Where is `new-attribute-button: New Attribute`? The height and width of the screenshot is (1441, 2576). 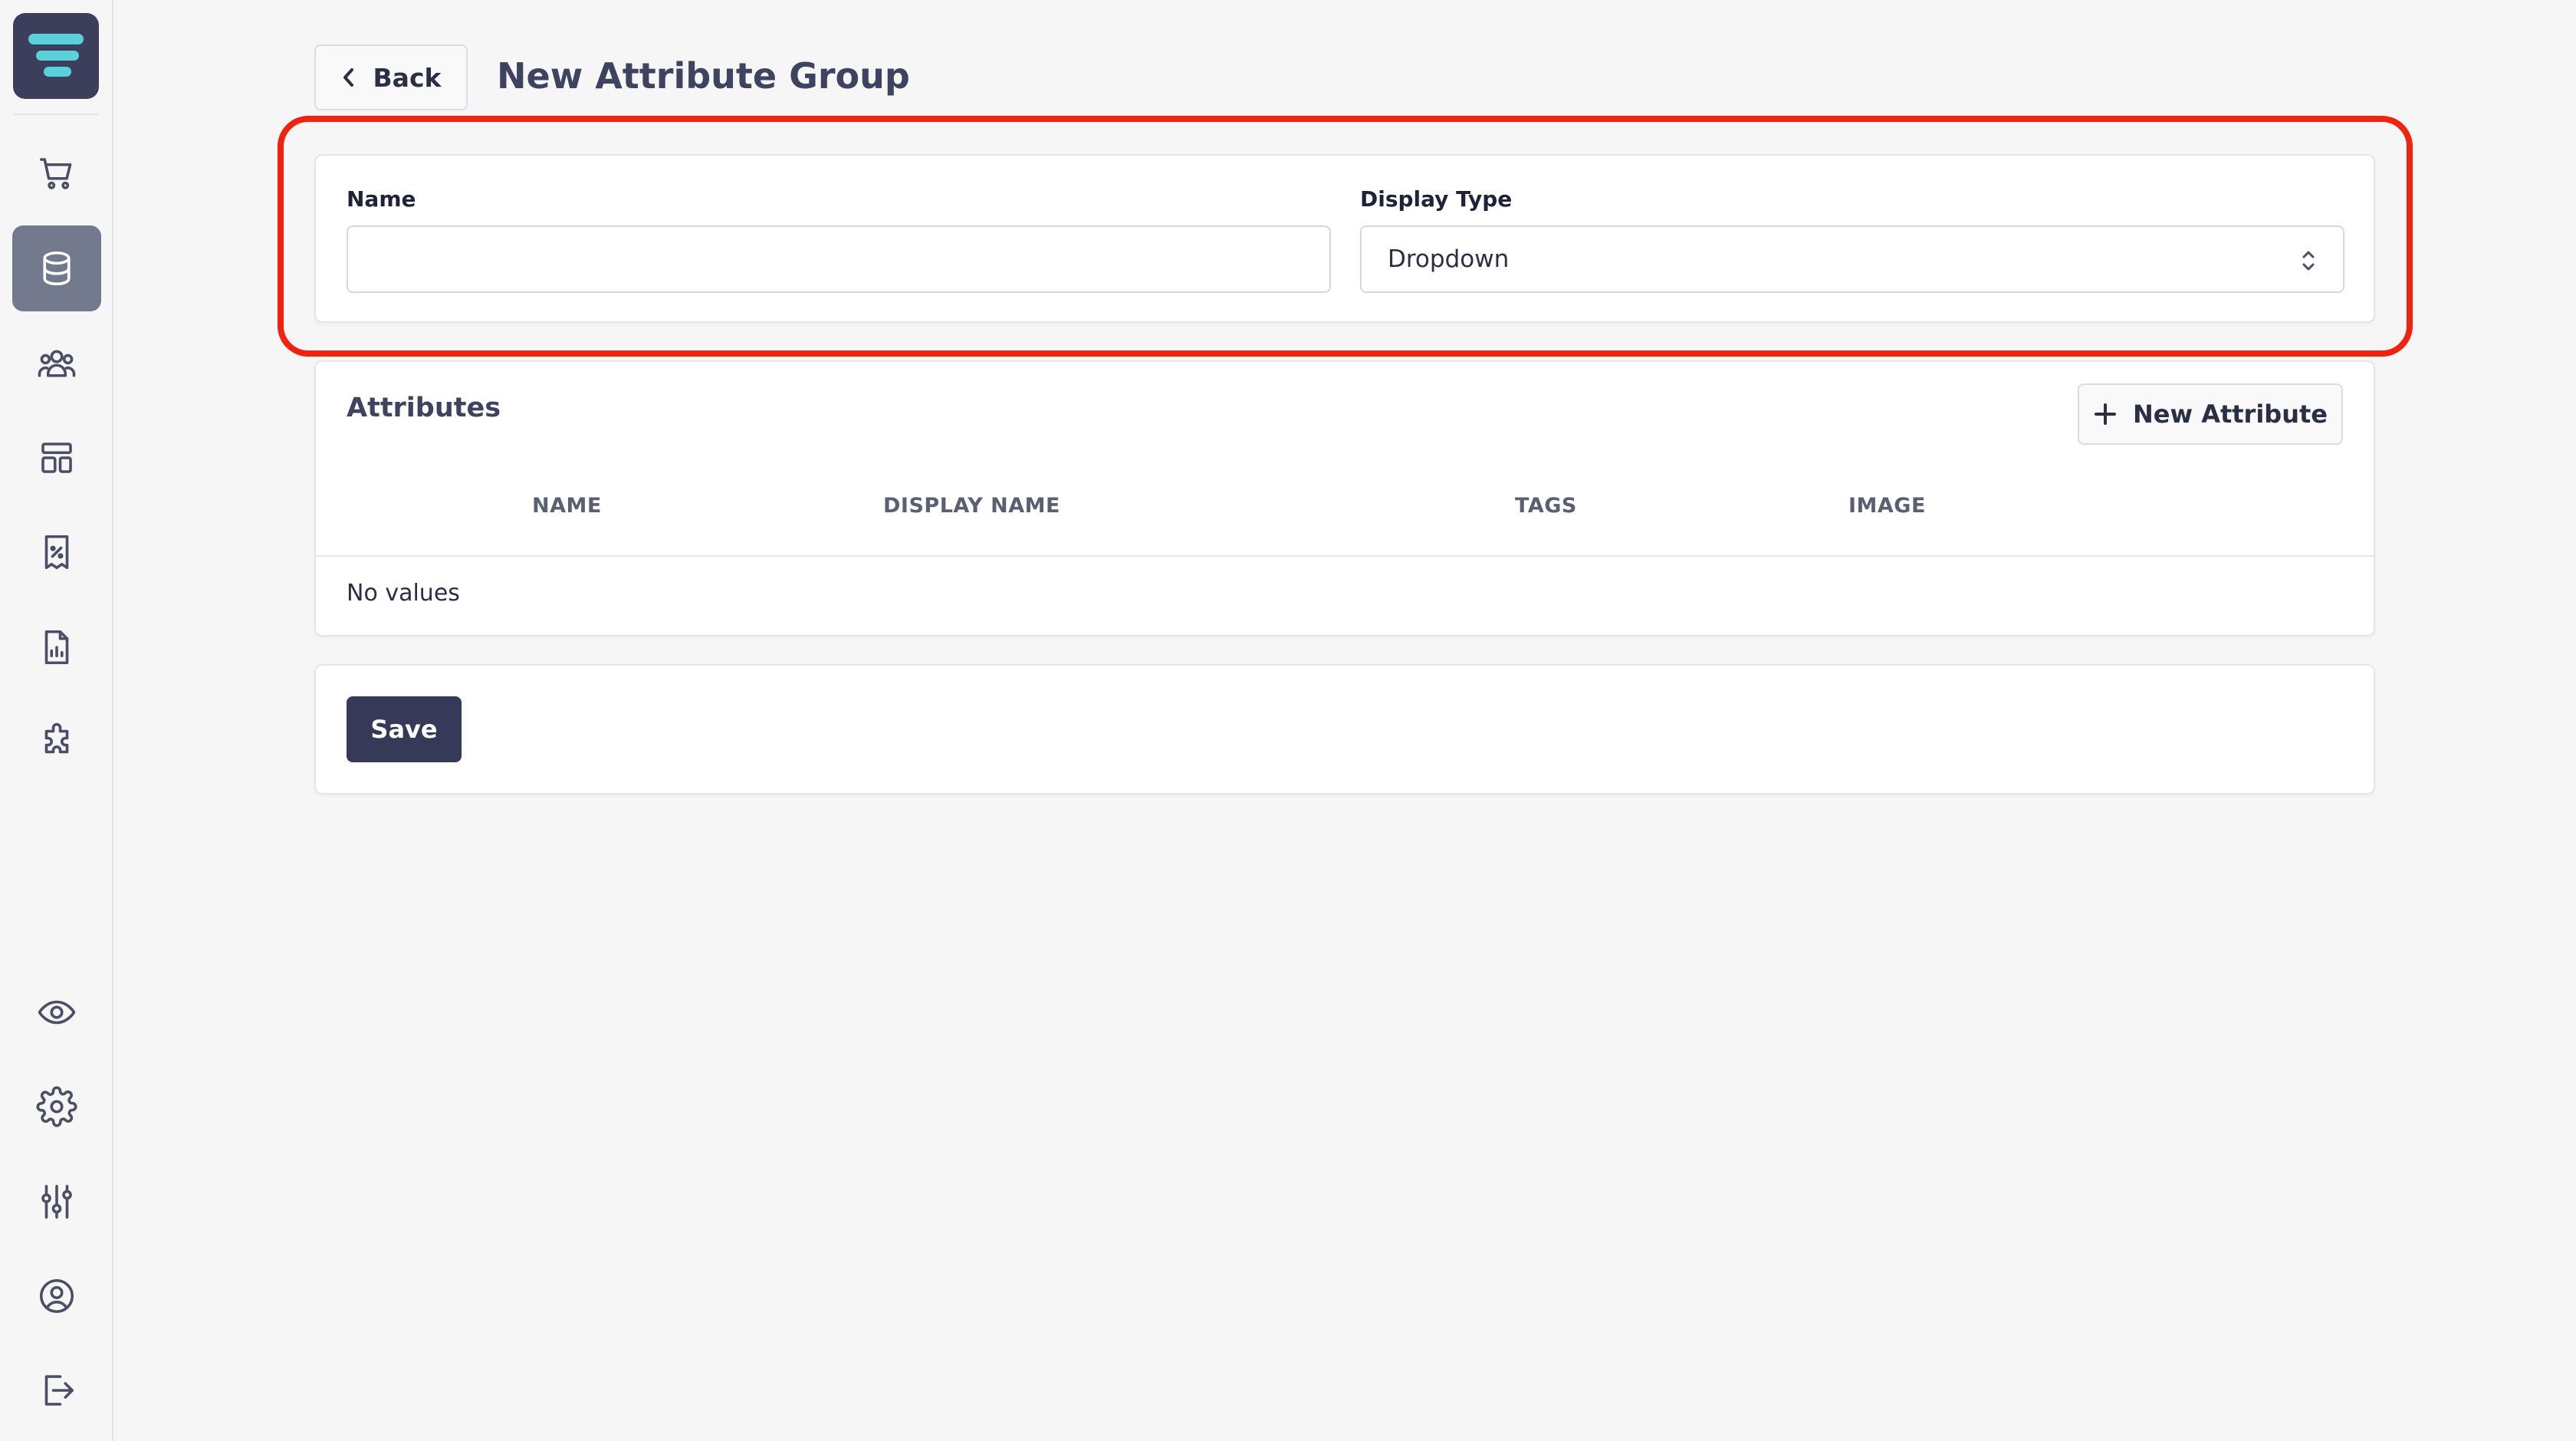 new-attribute-button: New Attribute is located at coordinates (2210, 414).